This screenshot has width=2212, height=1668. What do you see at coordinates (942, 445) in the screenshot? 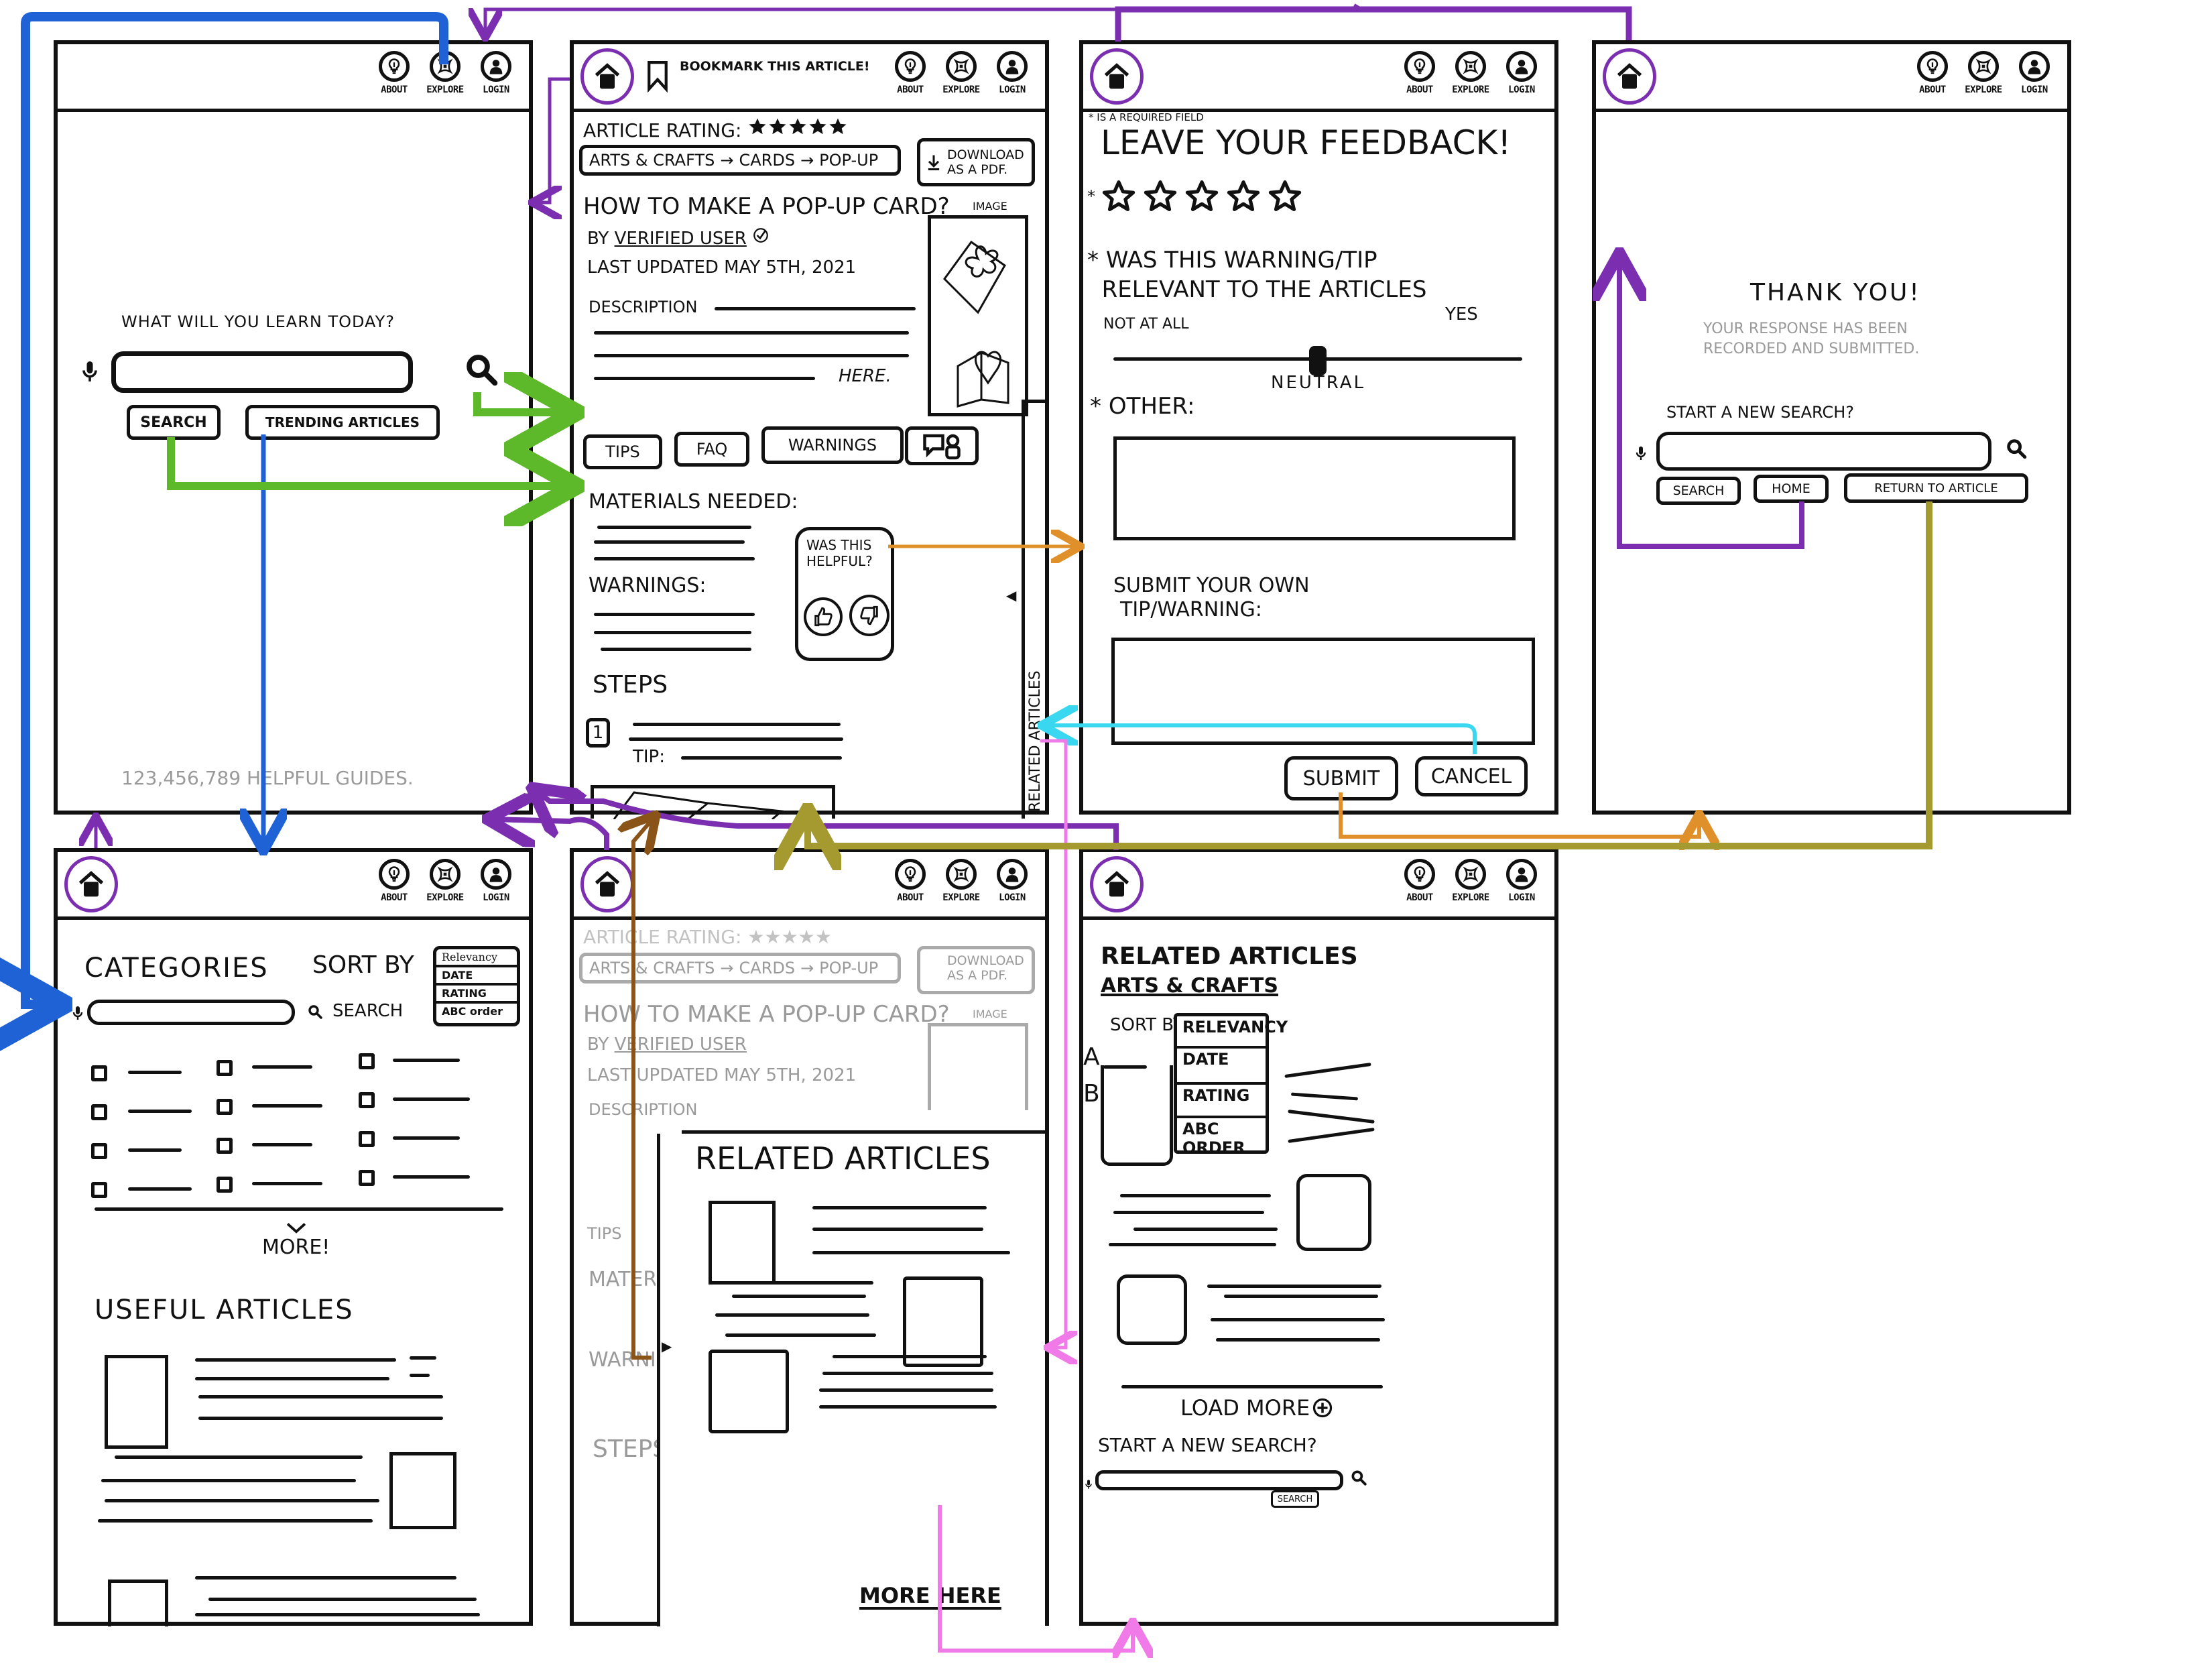
I see `comments-button` at bounding box center [942, 445].